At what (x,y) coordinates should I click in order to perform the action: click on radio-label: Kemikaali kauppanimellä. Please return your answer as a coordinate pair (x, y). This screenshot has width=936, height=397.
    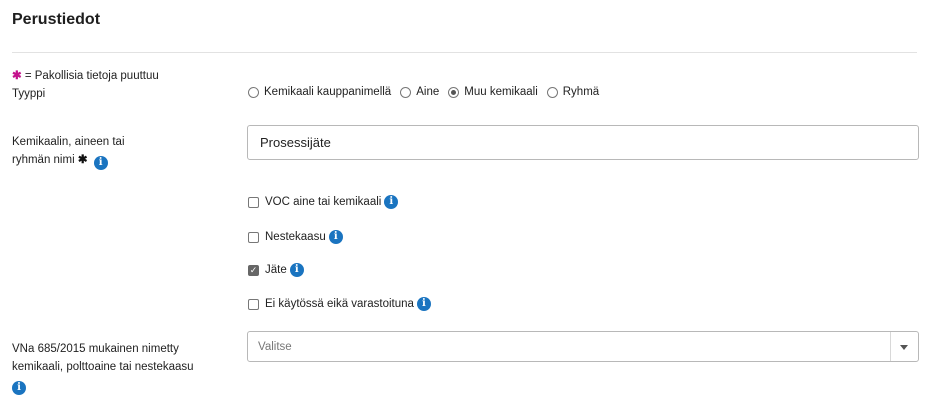
    Looking at the image, I should click on (328, 92).